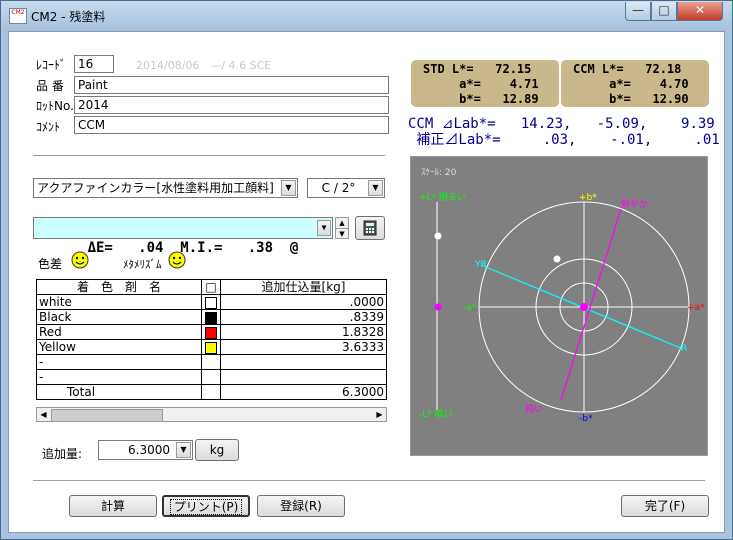  I want to click on l-sample-point, so click(438, 307).